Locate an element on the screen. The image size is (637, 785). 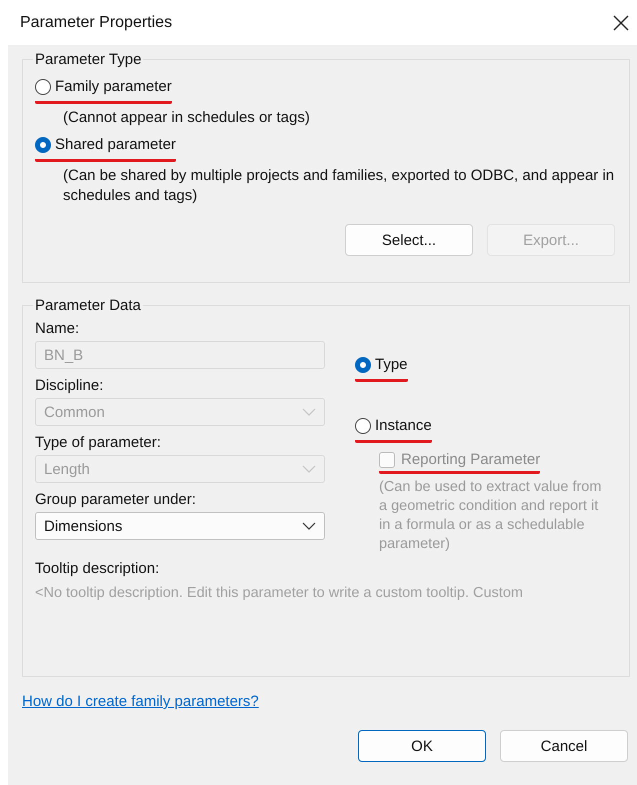
option-description: (Can be used to extract value from a geometric condition and report it in a formula or as a schedulable parameter) is located at coordinates (490, 516).